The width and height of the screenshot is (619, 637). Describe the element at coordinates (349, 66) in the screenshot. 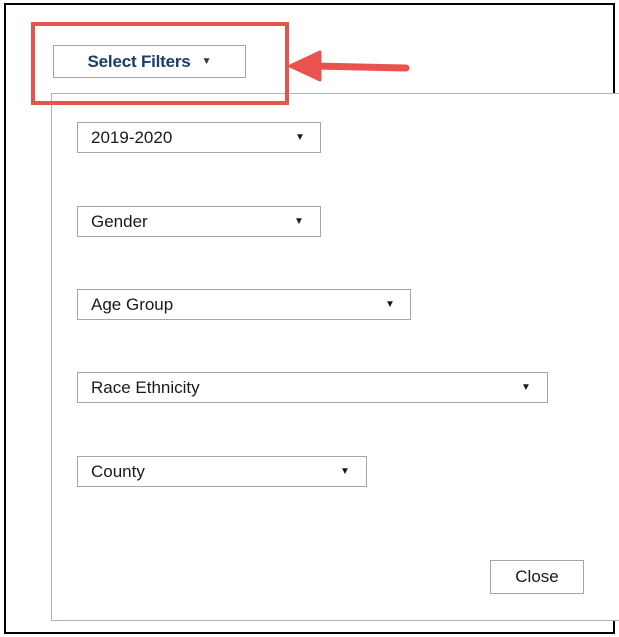

I see `arrow-left-icon` at that location.